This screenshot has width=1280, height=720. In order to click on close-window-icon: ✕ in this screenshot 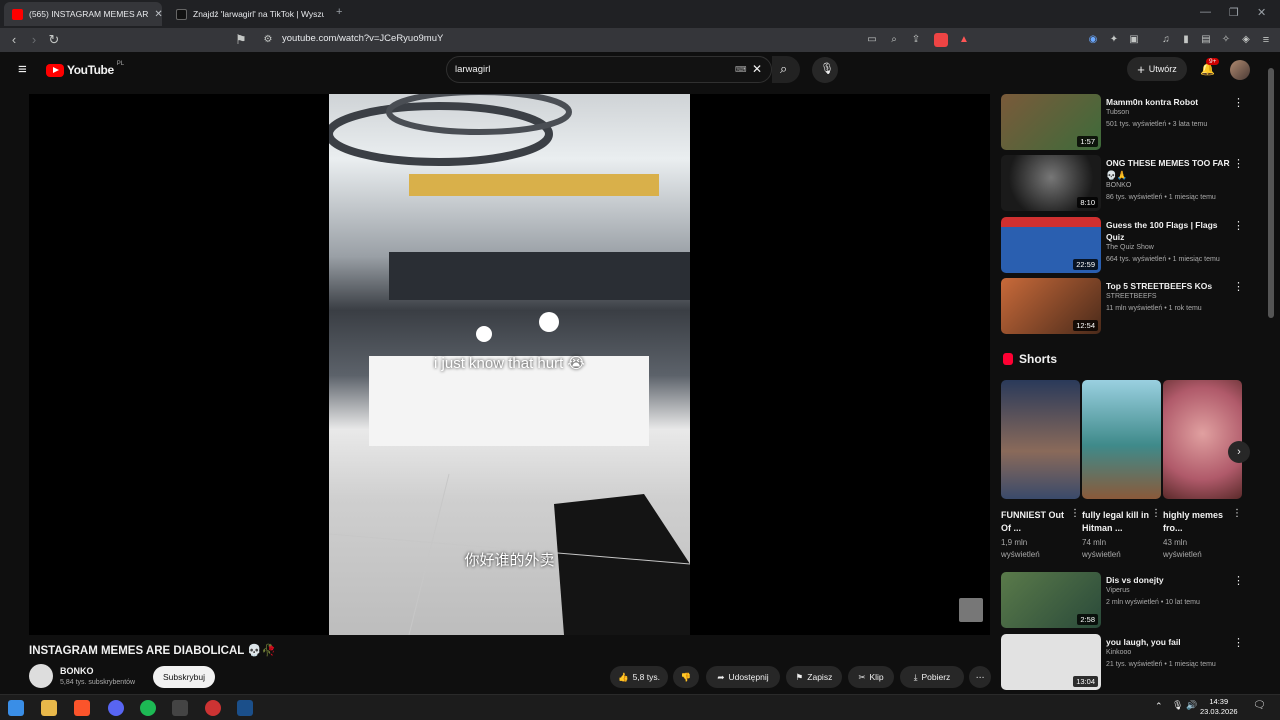, I will do `click(1261, 12)`.